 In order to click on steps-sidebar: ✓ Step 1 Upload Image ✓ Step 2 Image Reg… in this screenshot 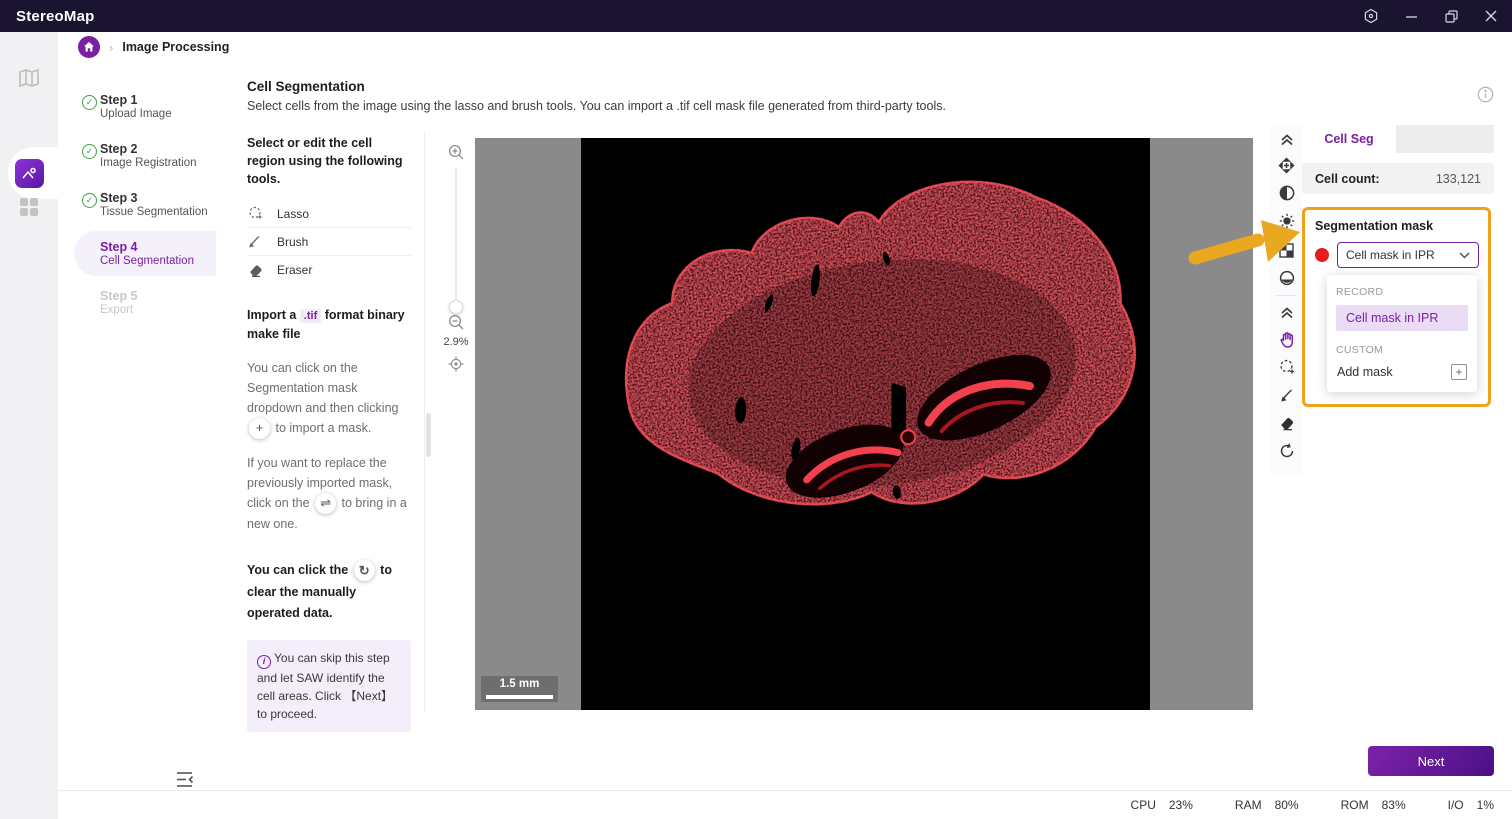, I will do `click(137, 206)`.